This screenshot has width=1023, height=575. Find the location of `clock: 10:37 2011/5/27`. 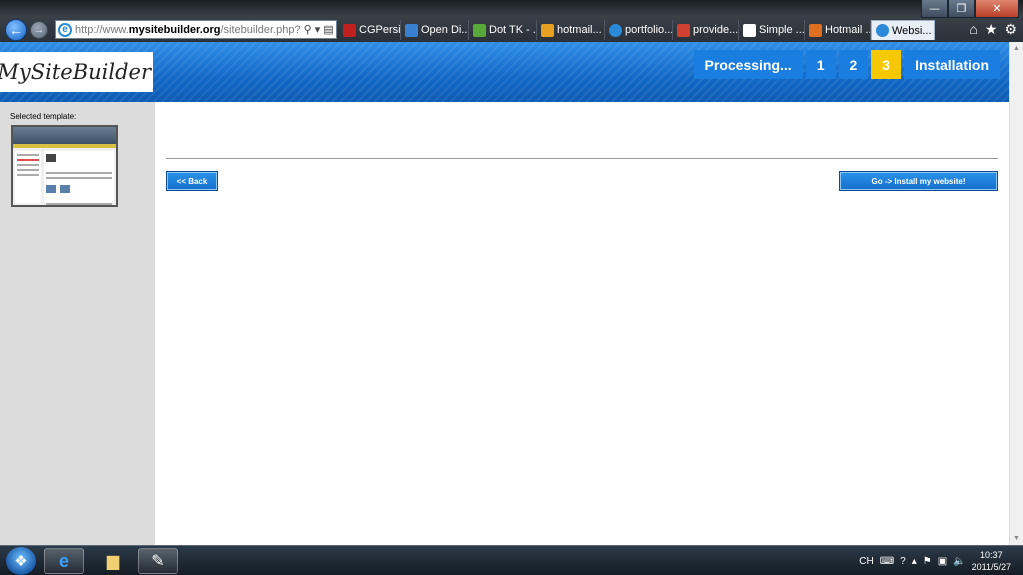

clock: 10:37 2011/5/27 is located at coordinates (991, 561).